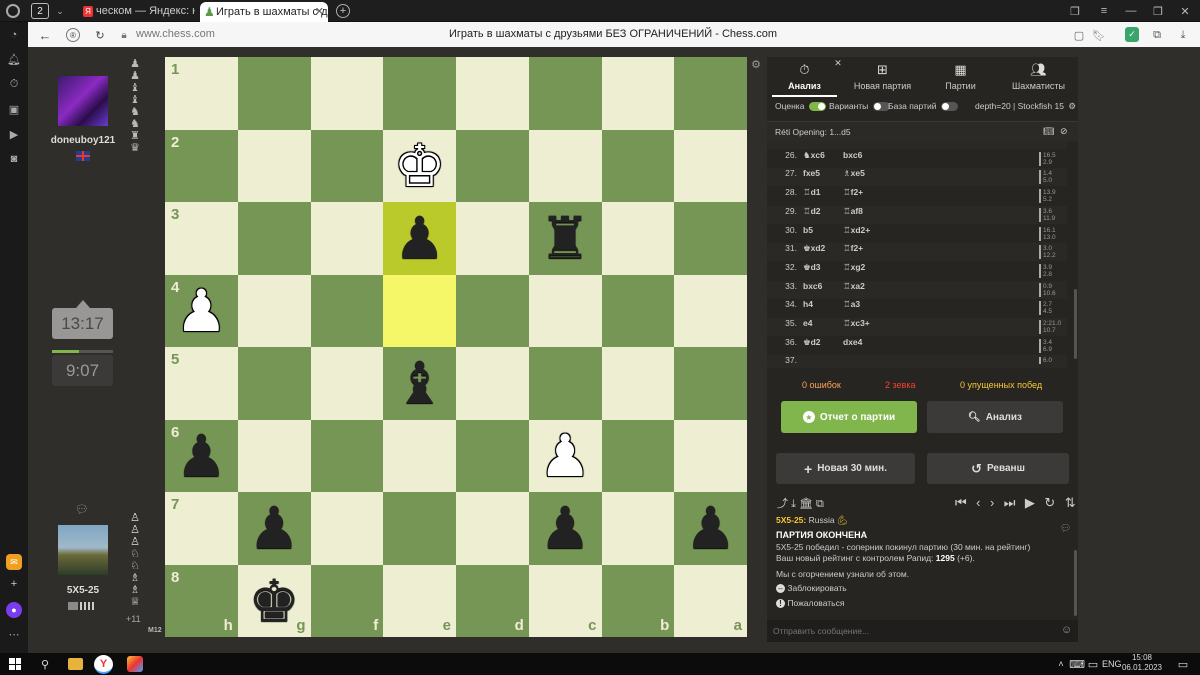  Describe the element at coordinates (347, 165) in the screenshot. I see `square-f2` at that location.